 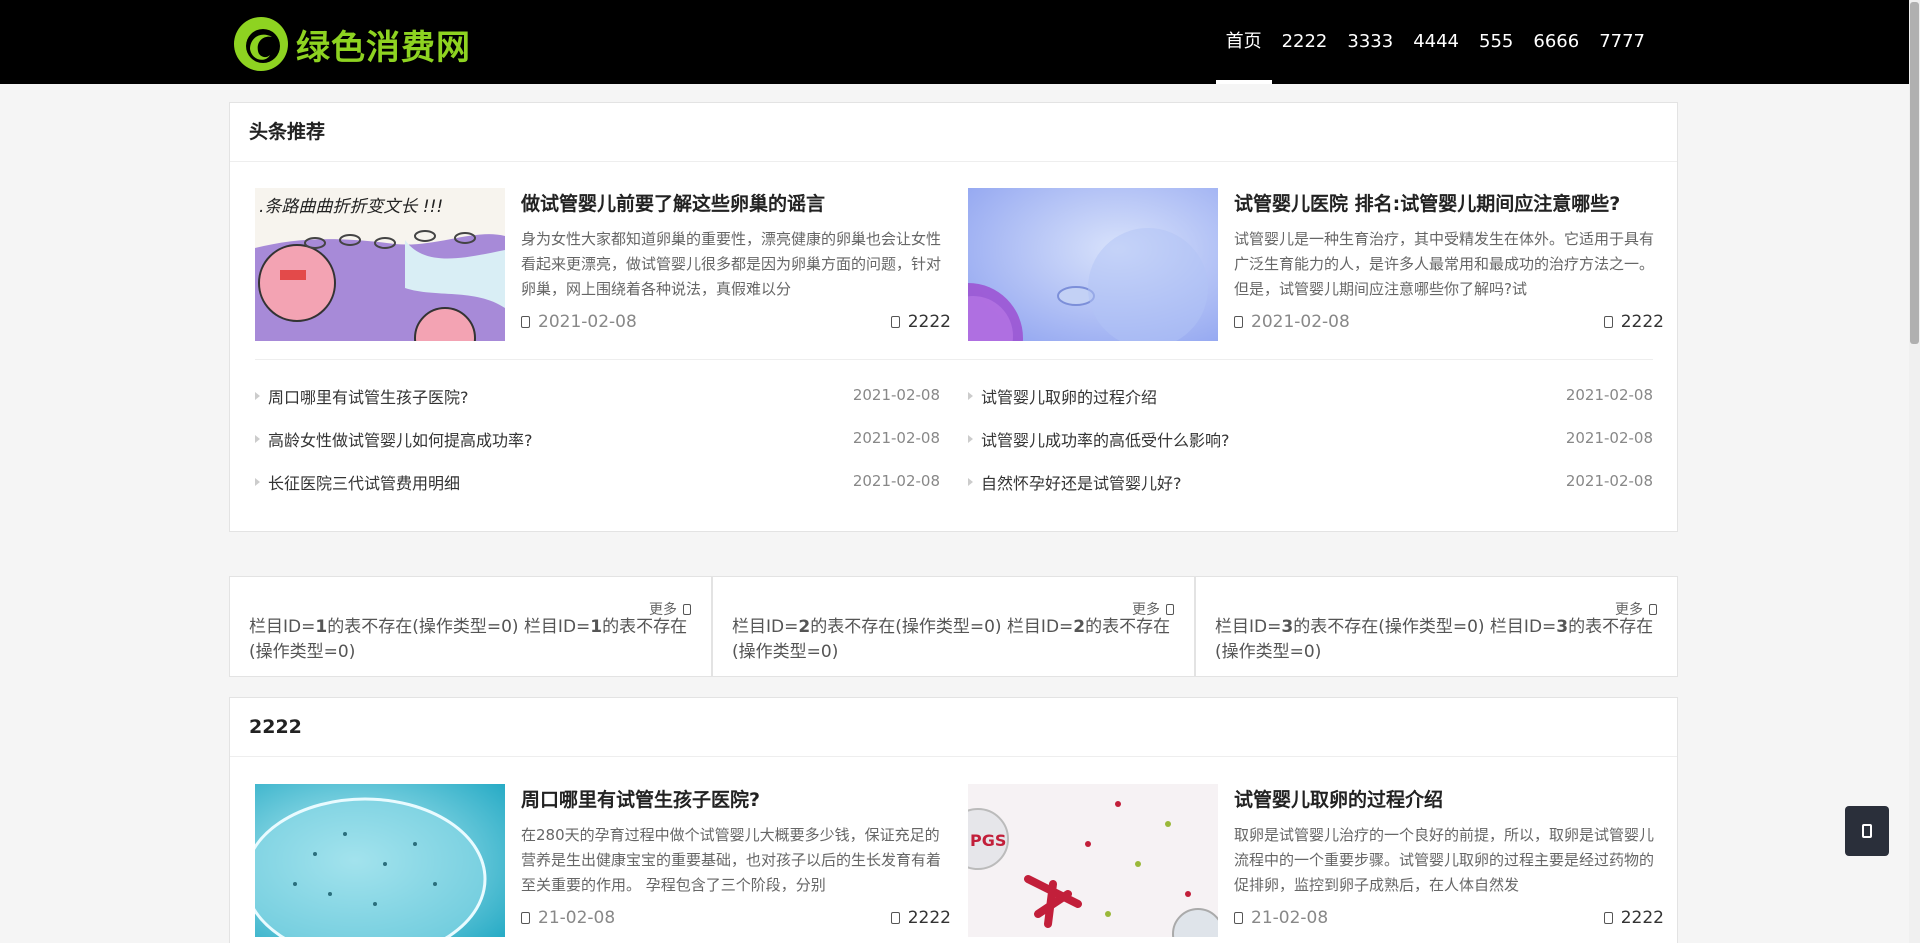 I want to click on svg-text: PGS, so click(x=988, y=840).